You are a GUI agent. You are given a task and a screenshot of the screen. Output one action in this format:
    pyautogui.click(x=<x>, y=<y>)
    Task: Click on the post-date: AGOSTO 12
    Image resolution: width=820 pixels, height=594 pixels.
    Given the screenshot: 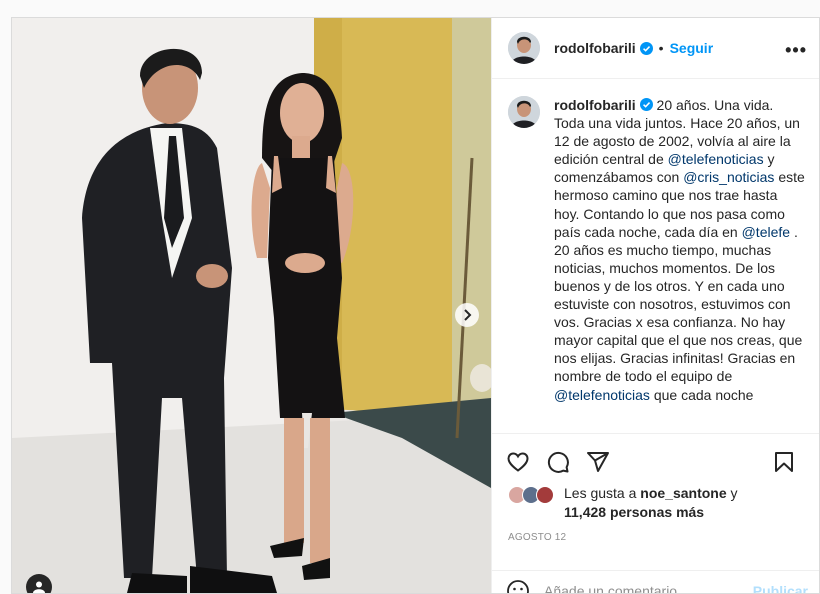 What is the action you would take?
    pyautogui.click(x=537, y=537)
    